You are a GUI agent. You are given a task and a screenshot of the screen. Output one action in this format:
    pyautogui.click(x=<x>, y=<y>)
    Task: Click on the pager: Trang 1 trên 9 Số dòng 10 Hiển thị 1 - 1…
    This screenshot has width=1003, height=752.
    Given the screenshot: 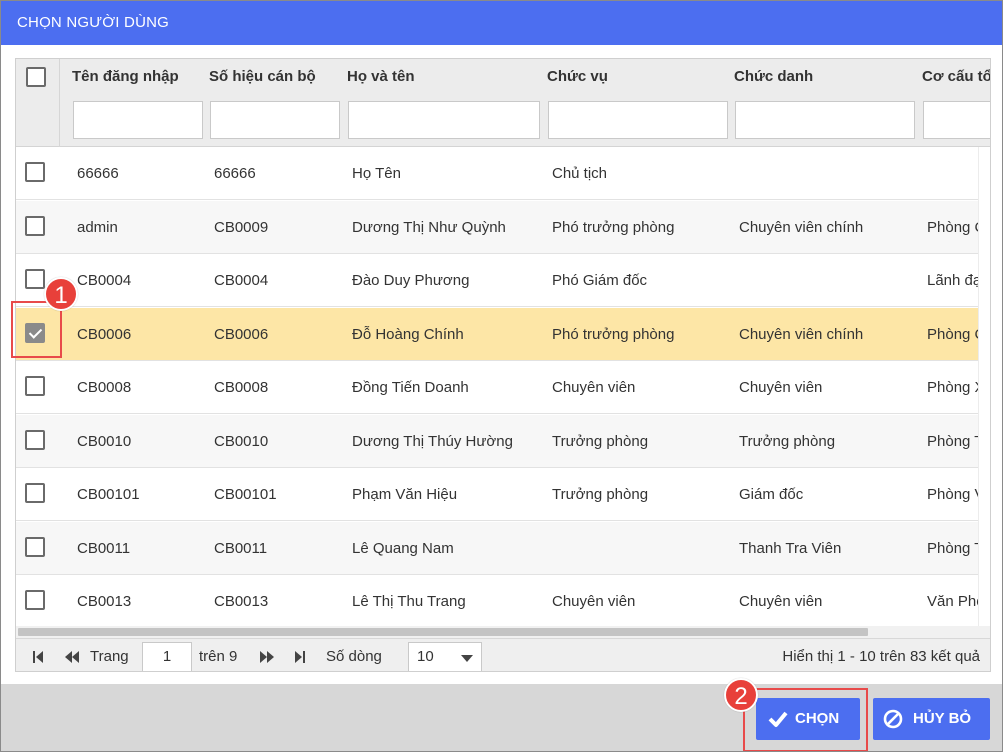 What is the action you would take?
    pyautogui.click(x=503, y=654)
    